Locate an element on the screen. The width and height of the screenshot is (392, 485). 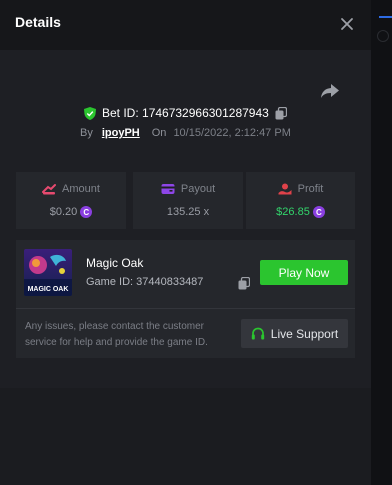
play-now-button: Play Now is located at coordinates (304, 272).